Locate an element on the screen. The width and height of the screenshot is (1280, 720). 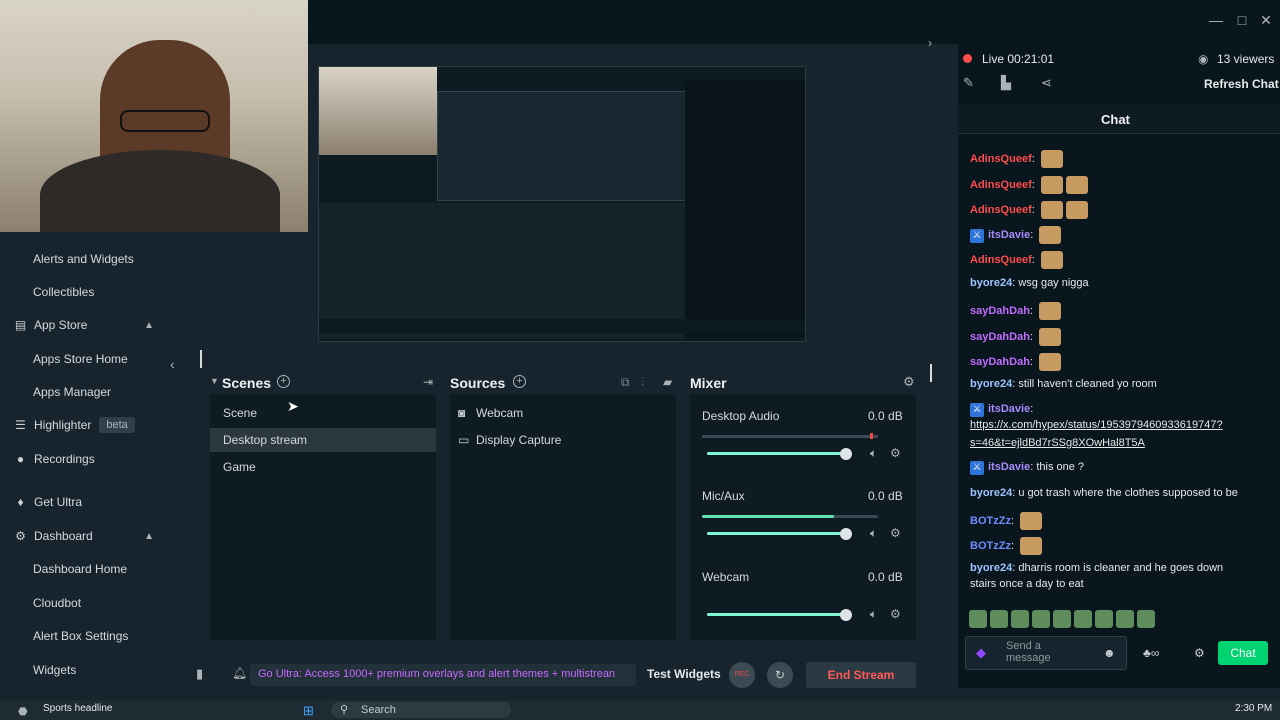
sidebar-item-apps-store-home: Apps Store Home is located at coordinates (83, 359).